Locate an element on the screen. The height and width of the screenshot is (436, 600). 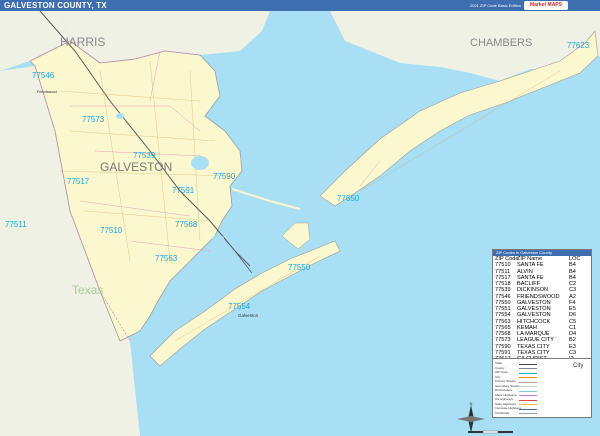
legend-item-label: Toll Roads is located at coordinates (502, 412).